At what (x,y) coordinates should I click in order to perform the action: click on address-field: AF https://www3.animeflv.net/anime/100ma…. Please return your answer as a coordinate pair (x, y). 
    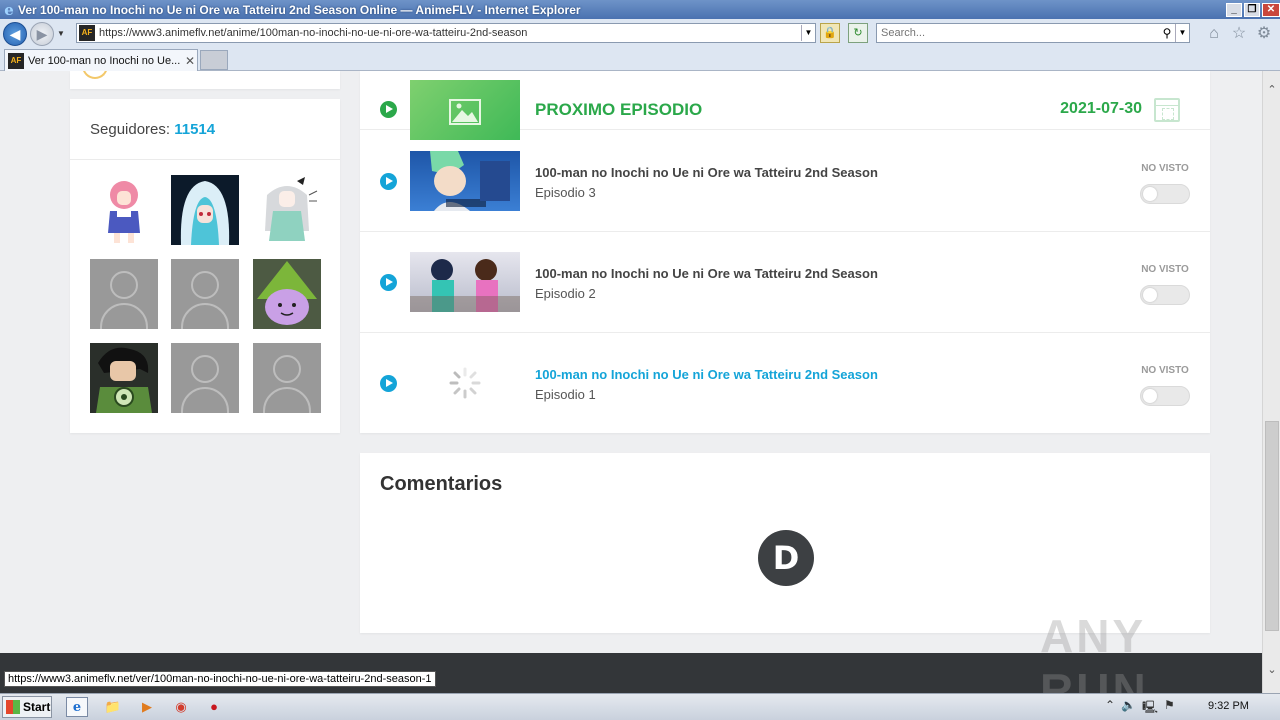
    Looking at the image, I should click on (446, 33).